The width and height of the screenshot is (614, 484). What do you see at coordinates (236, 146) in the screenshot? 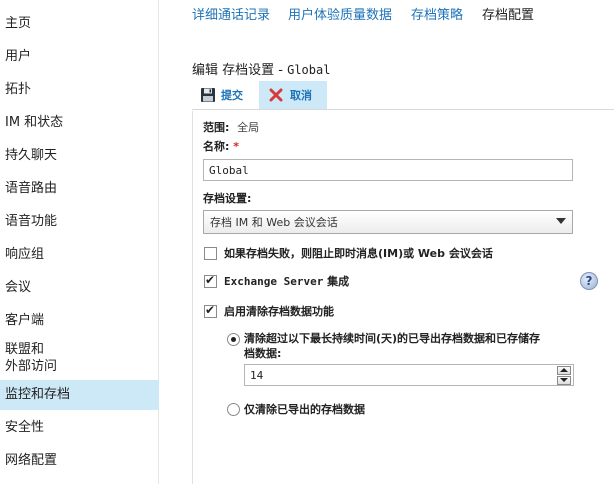
I see `required-mark: *` at bounding box center [236, 146].